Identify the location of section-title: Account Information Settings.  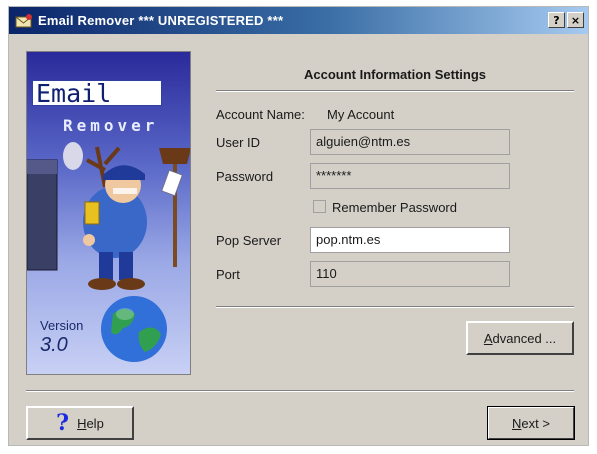
(395, 74).